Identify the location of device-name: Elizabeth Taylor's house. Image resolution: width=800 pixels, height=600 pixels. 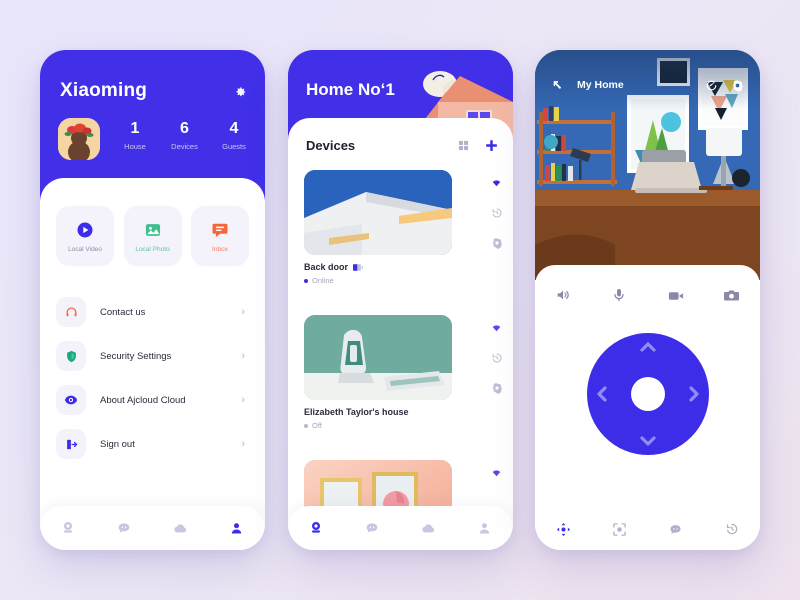
(356, 412).